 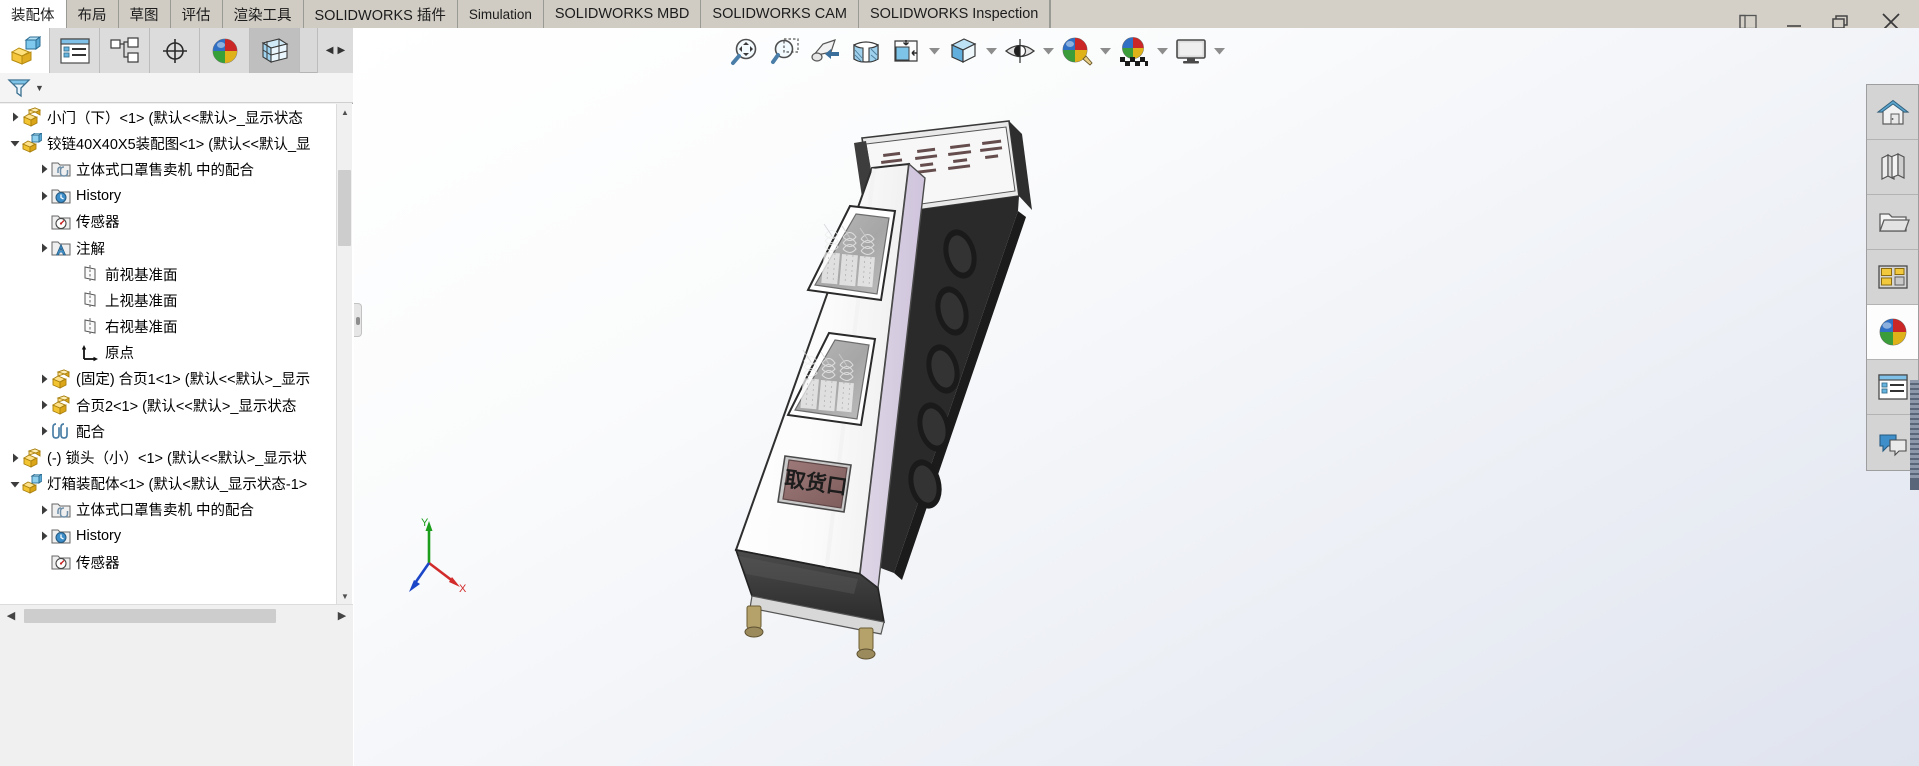 What do you see at coordinates (826, 51) in the screenshot?
I see `previous-view-button` at bounding box center [826, 51].